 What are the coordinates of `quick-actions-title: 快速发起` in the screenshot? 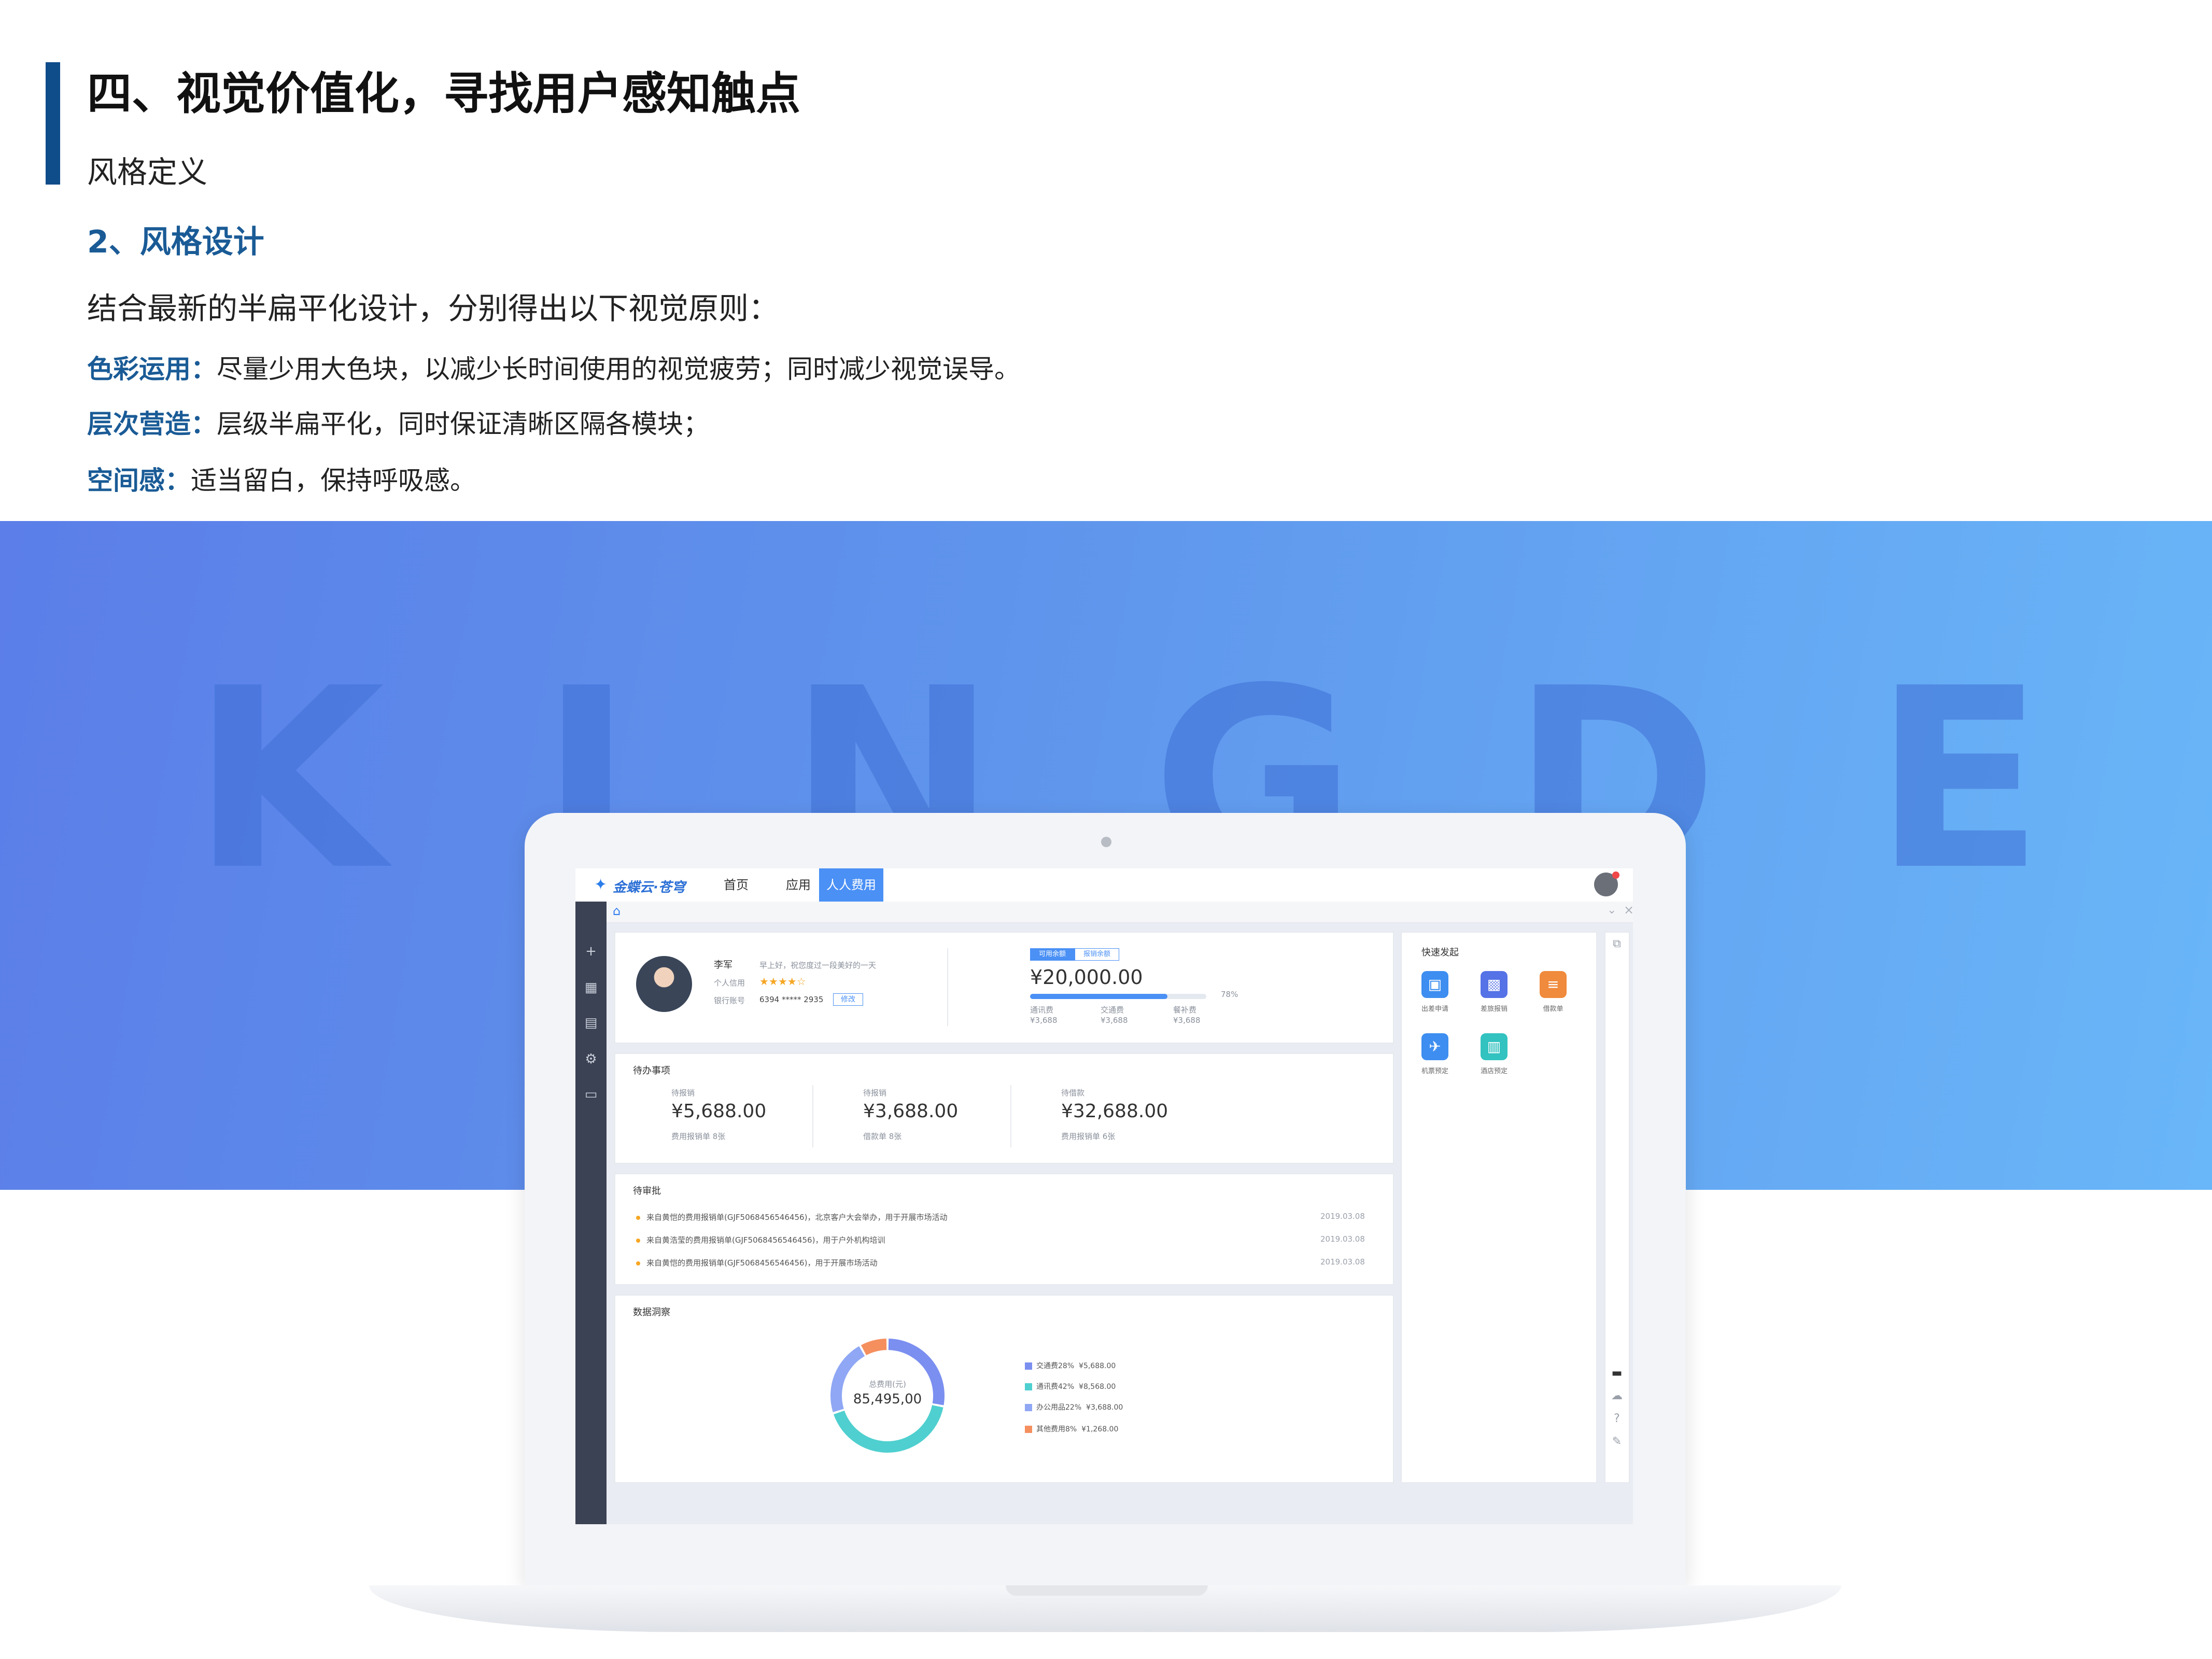 It's located at (1440, 952).